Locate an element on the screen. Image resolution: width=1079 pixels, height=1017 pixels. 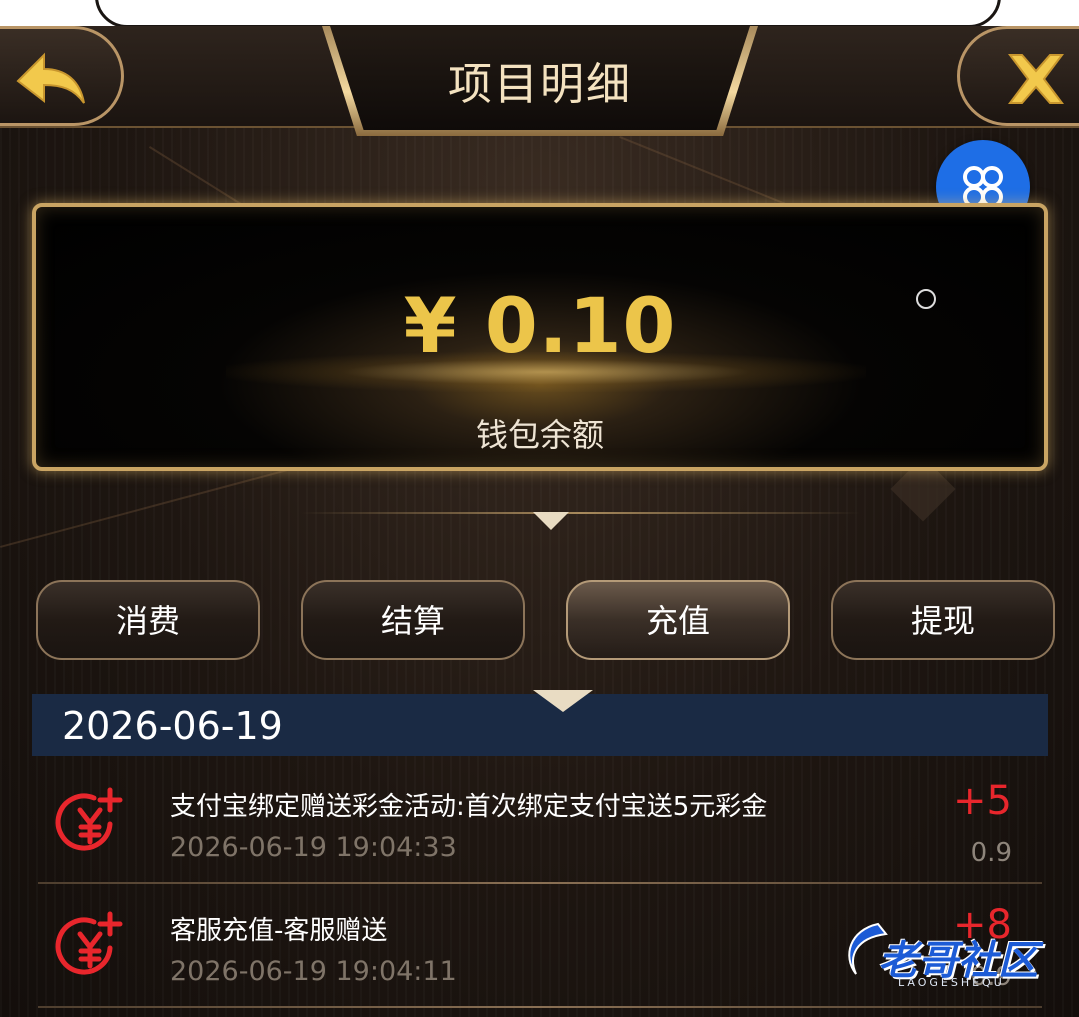
category-tabs: 消费 结算 充值 提现 is located at coordinates (539, 622).